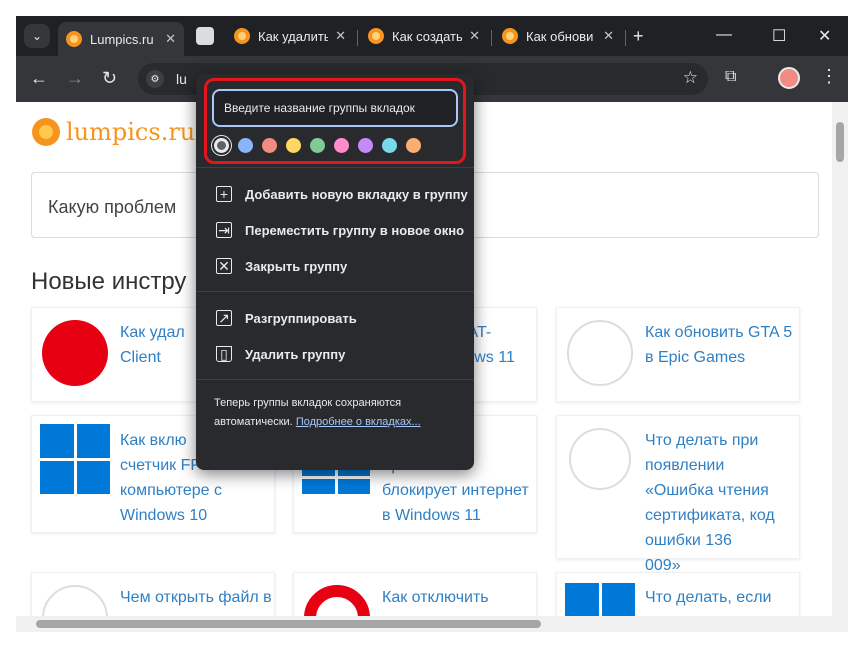 This screenshot has height=648, width=864. Describe the element at coordinates (638, 36) in the screenshot. I see `new-tab-plus-icon: +` at that location.